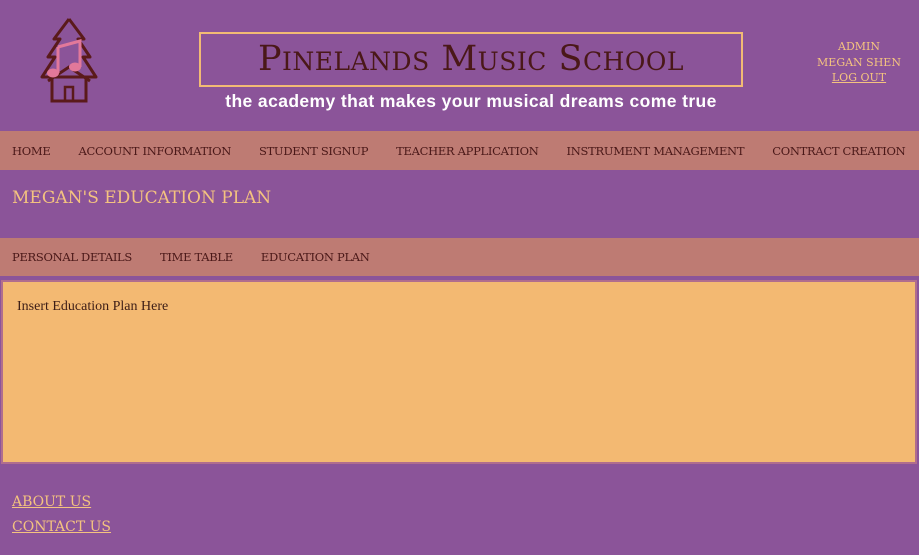  I want to click on user-menu: Admin Megan Shen Log Out, so click(859, 62).